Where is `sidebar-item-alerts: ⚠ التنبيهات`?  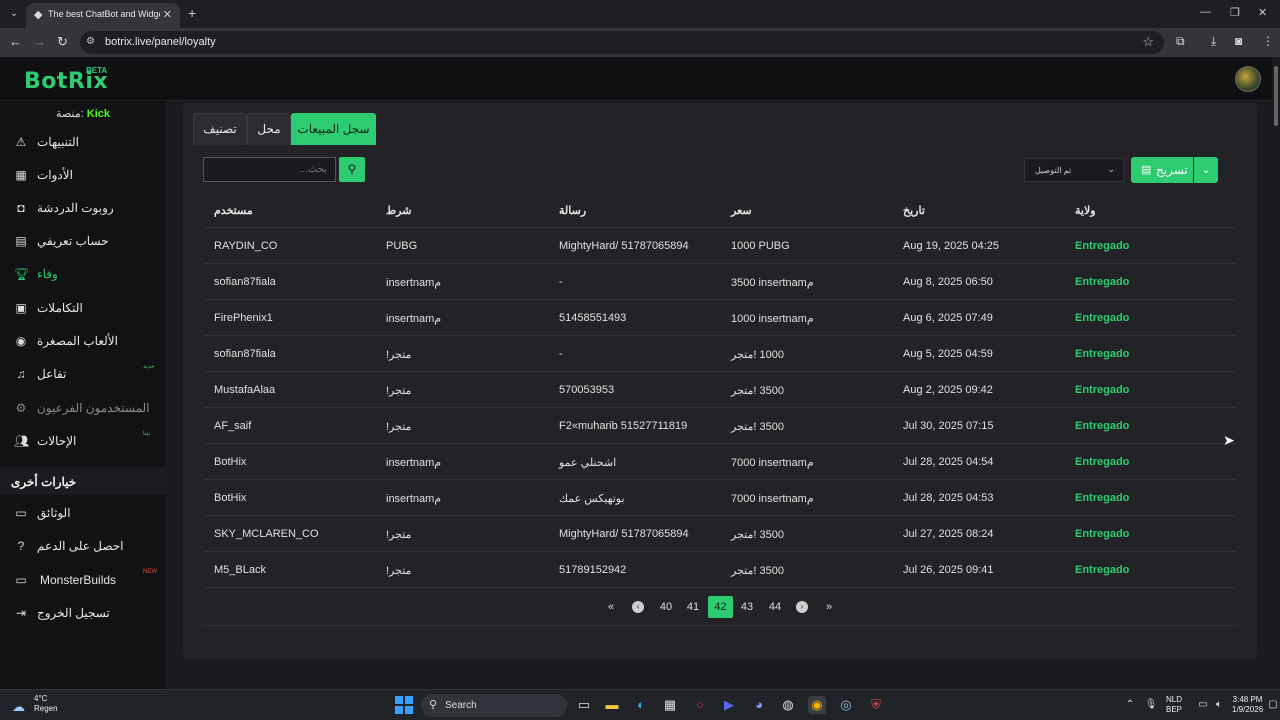
sidebar-item-alerts: ⚠ التنبيهات is located at coordinates (83, 143).